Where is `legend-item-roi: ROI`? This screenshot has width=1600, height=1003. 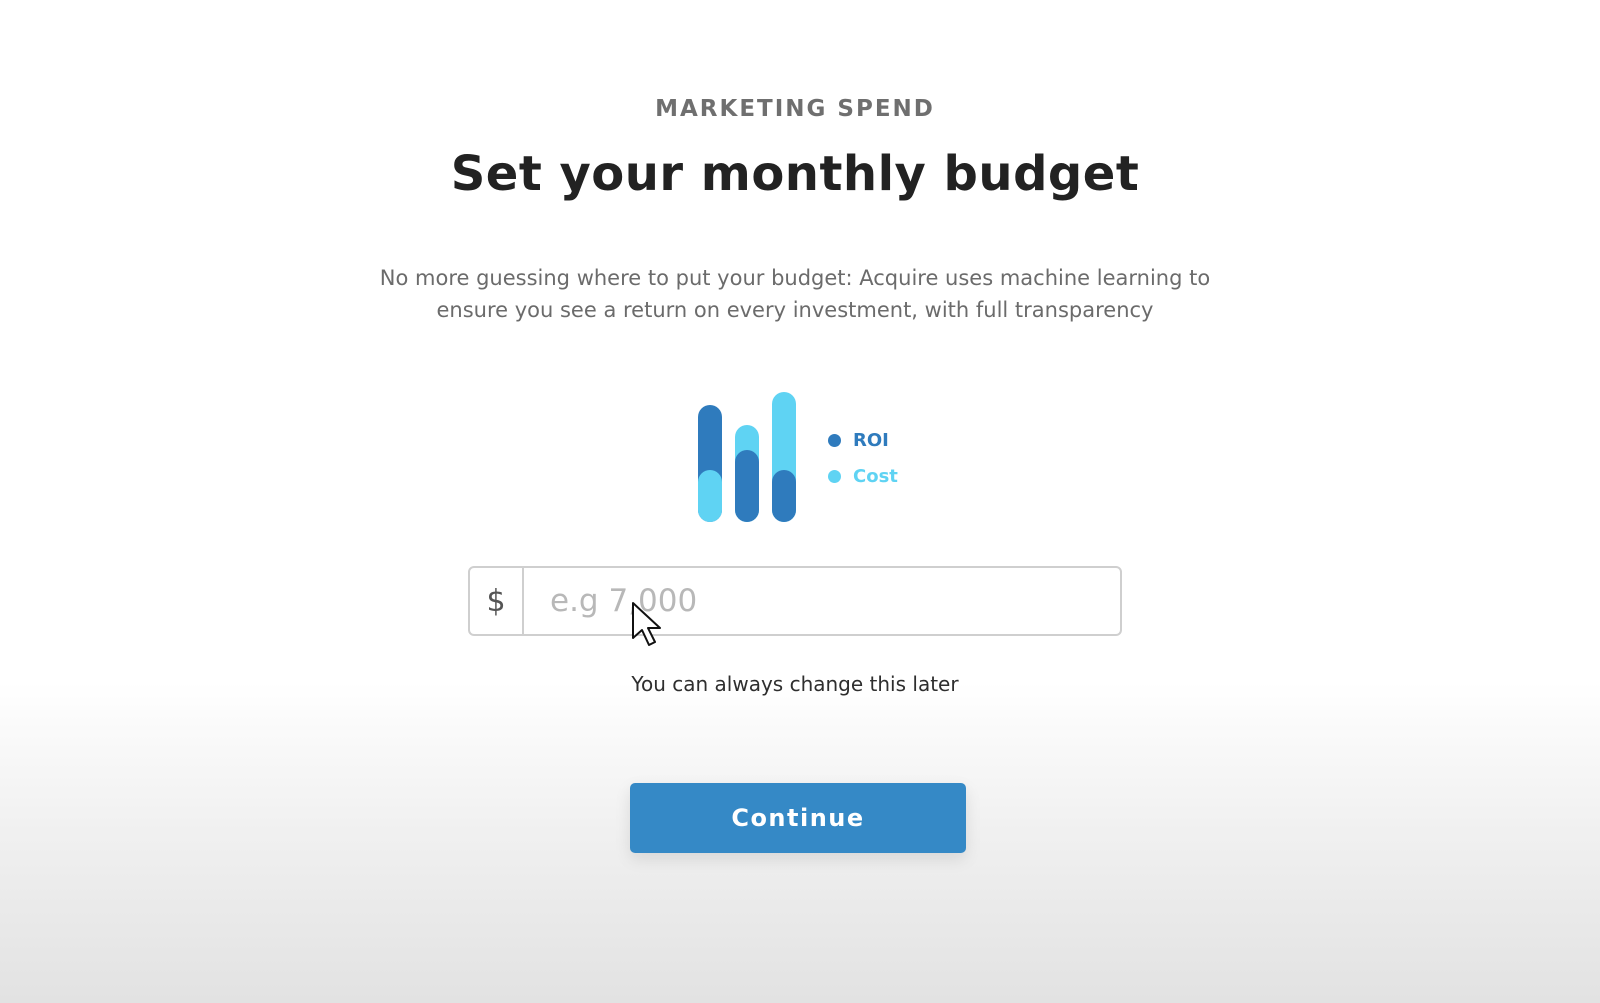
legend-item-roi: ROI is located at coordinates (858, 440).